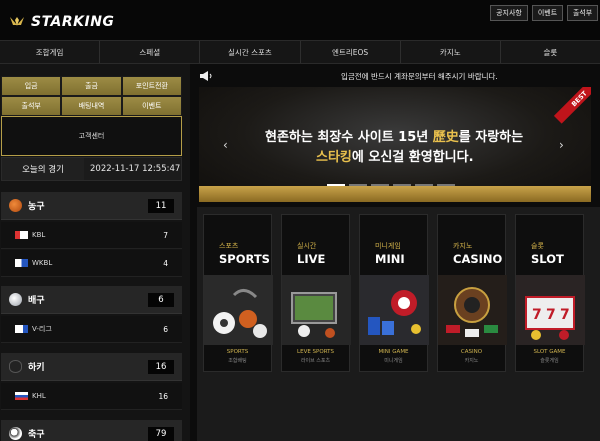  I want to click on banner-prev-icon: ‹, so click(225, 145).